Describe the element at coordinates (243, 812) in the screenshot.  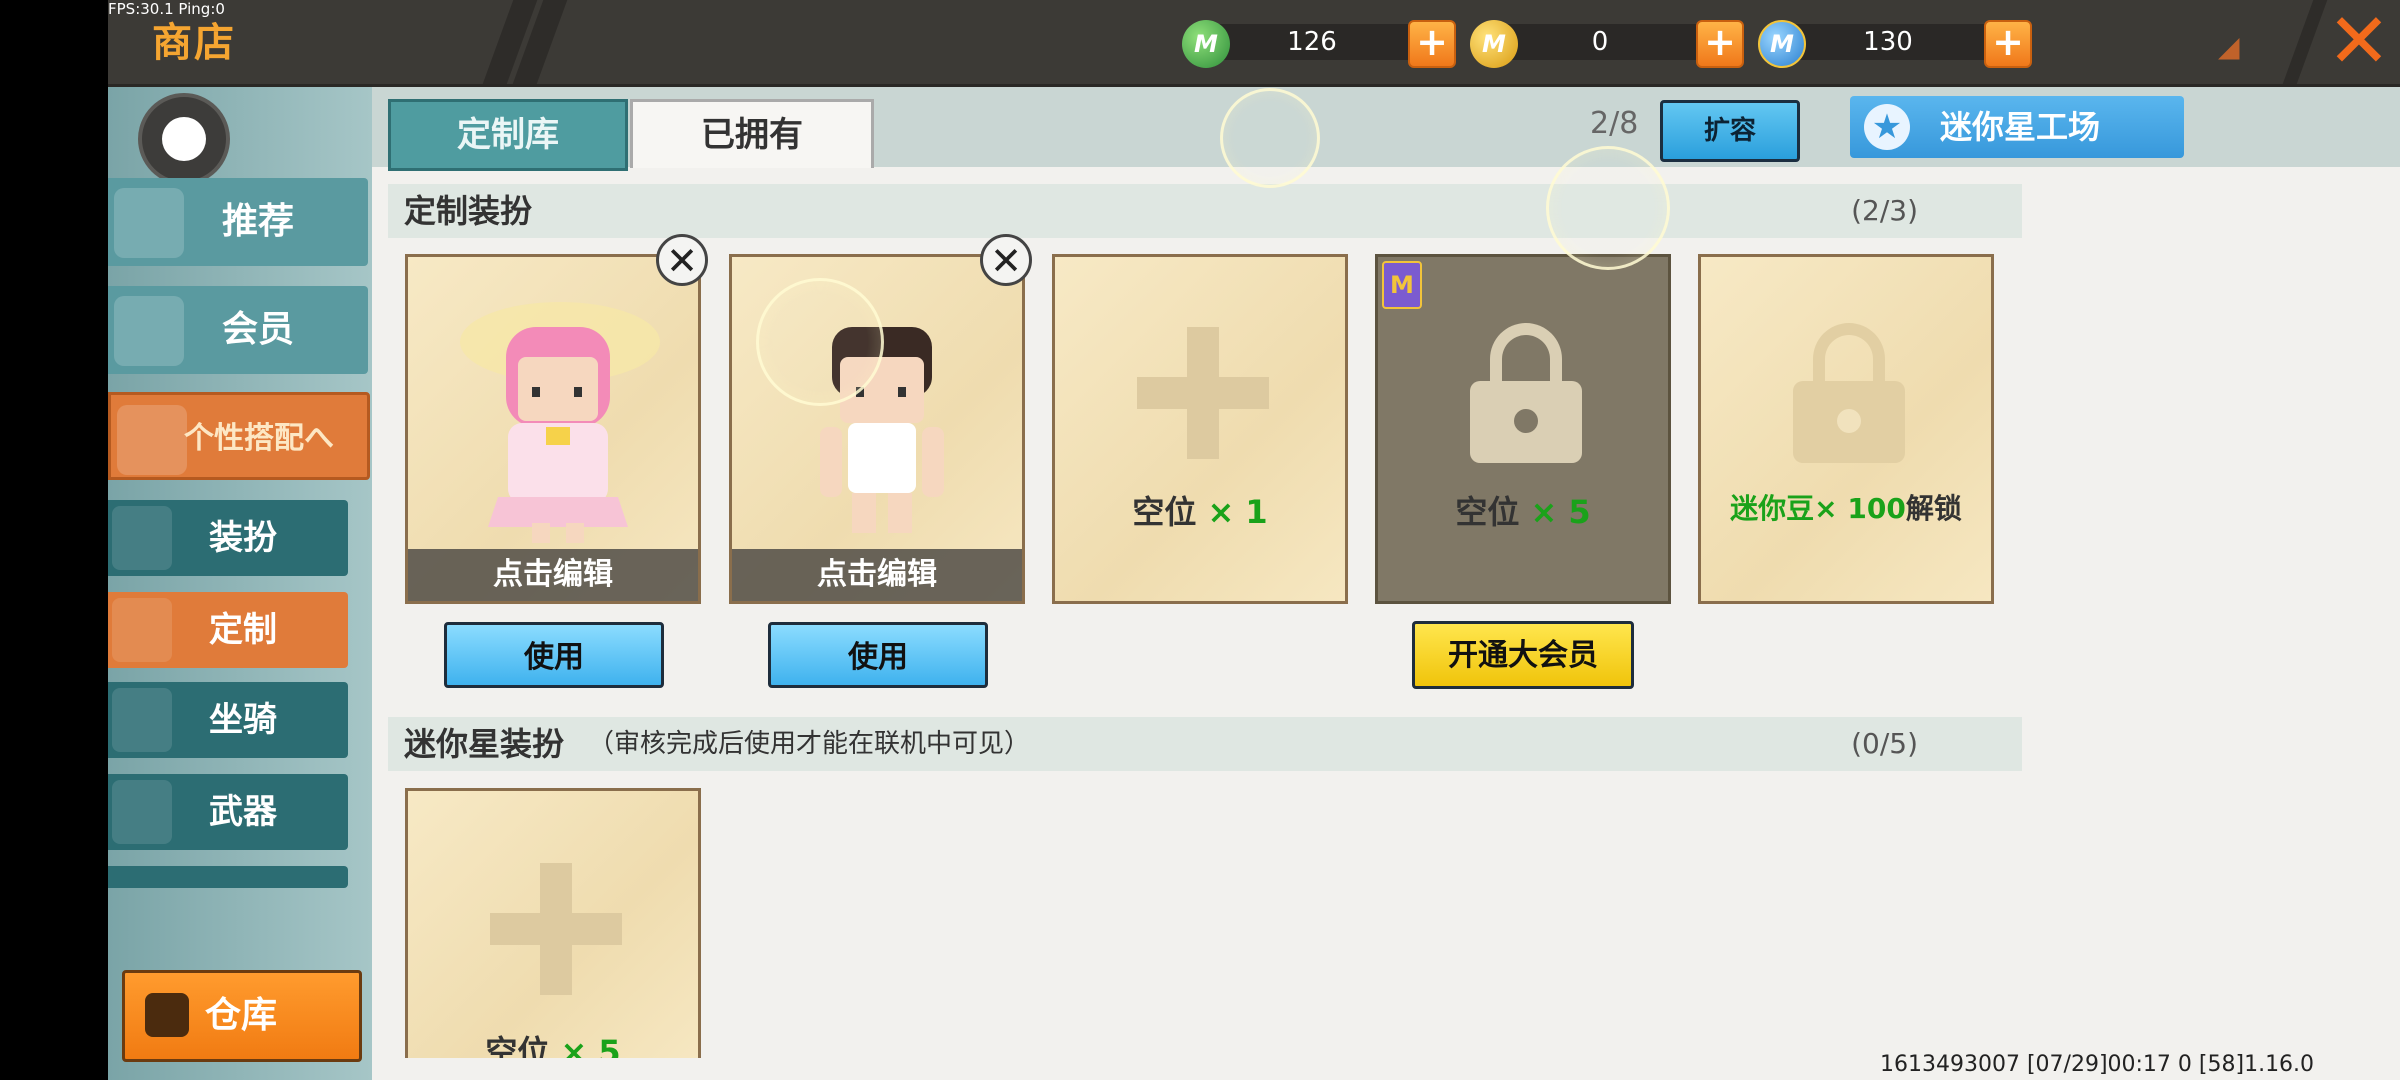
I see `sidebar-subitem-label: 武器` at that location.